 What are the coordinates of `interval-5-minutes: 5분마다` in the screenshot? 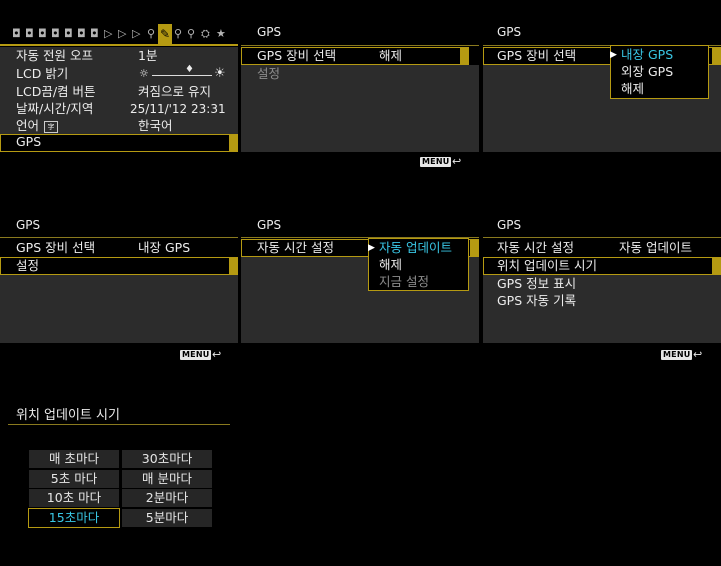 It's located at (167, 518).